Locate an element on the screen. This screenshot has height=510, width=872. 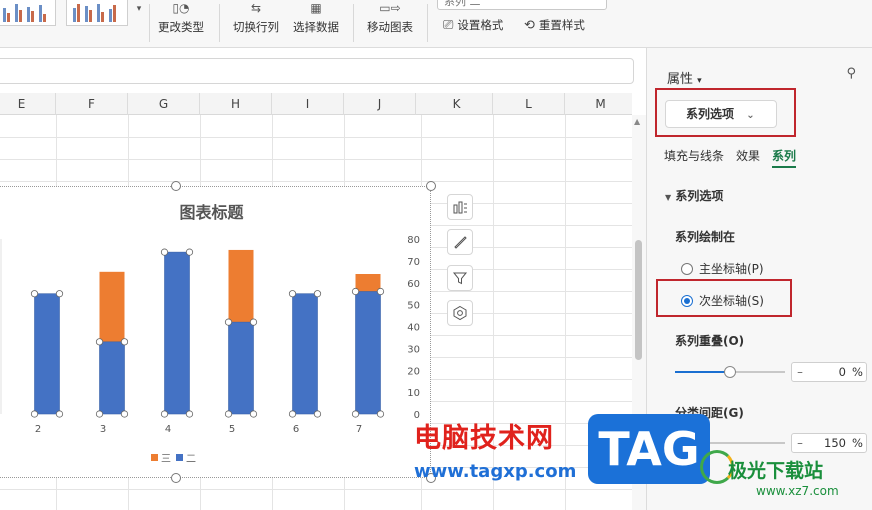
chart-settings-button is located at coordinates (460, 313).